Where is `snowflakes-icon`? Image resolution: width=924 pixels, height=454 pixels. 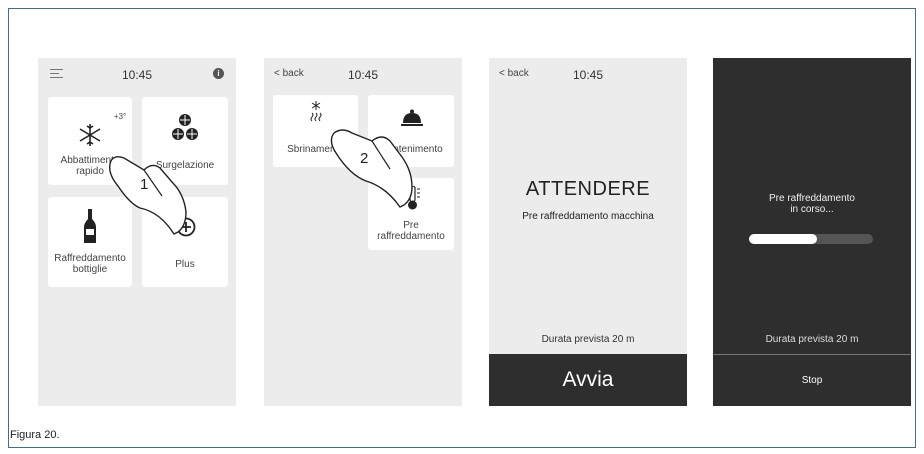
snowflakes-icon is located at coordinates (185, 127).